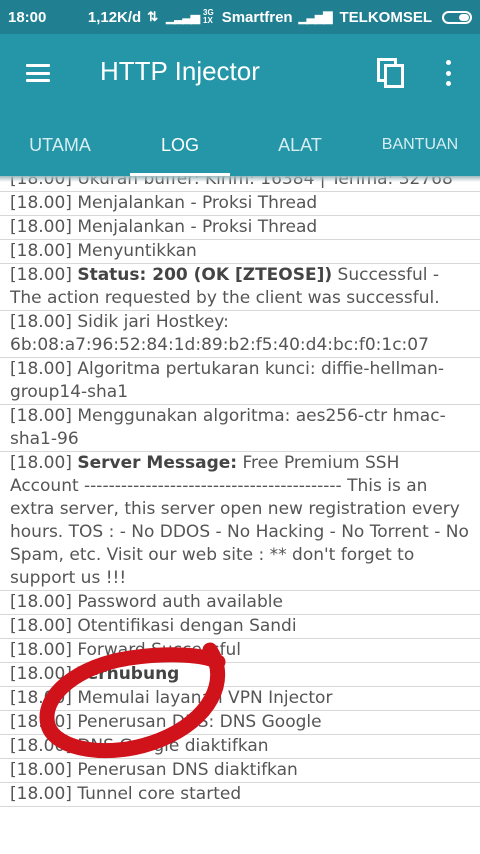 The image size is (480, 854). What do you see at coordinates (180, 71) in the screenshot?
I see `app-title: HTTP Injector` at bounding box center [180, 71].